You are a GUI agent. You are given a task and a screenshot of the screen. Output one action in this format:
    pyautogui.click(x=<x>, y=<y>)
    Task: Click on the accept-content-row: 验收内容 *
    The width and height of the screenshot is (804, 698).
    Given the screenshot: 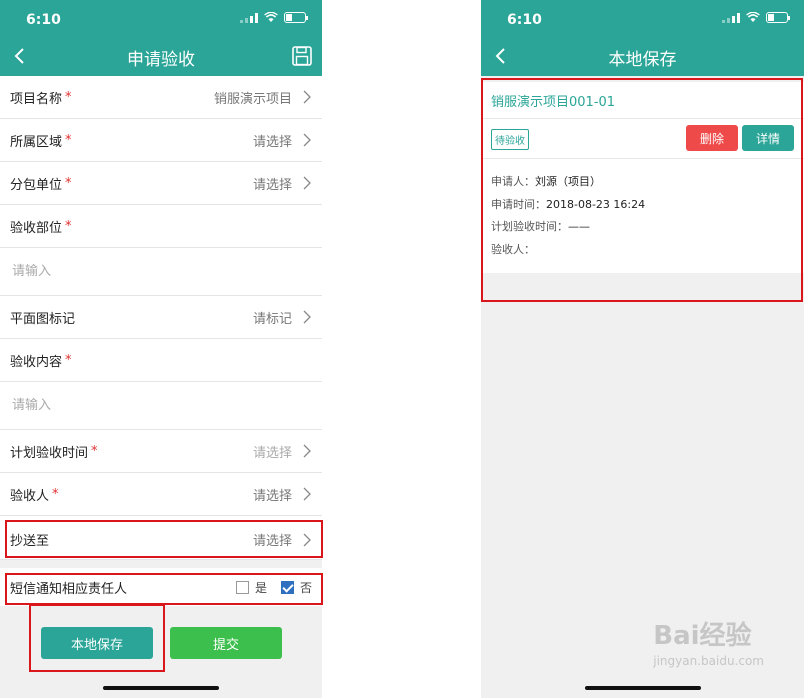 What is the action you would take?
    pyautogui.click(x=161, y=360)
    